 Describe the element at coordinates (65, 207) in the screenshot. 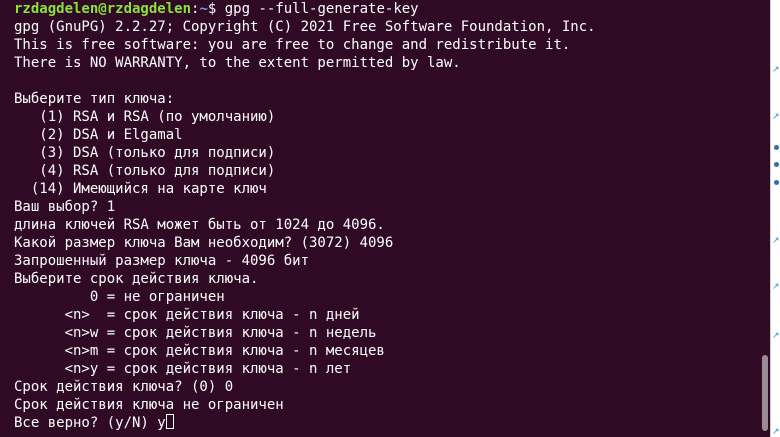

I see `output-line: Ваш выбор? 1` at that location.